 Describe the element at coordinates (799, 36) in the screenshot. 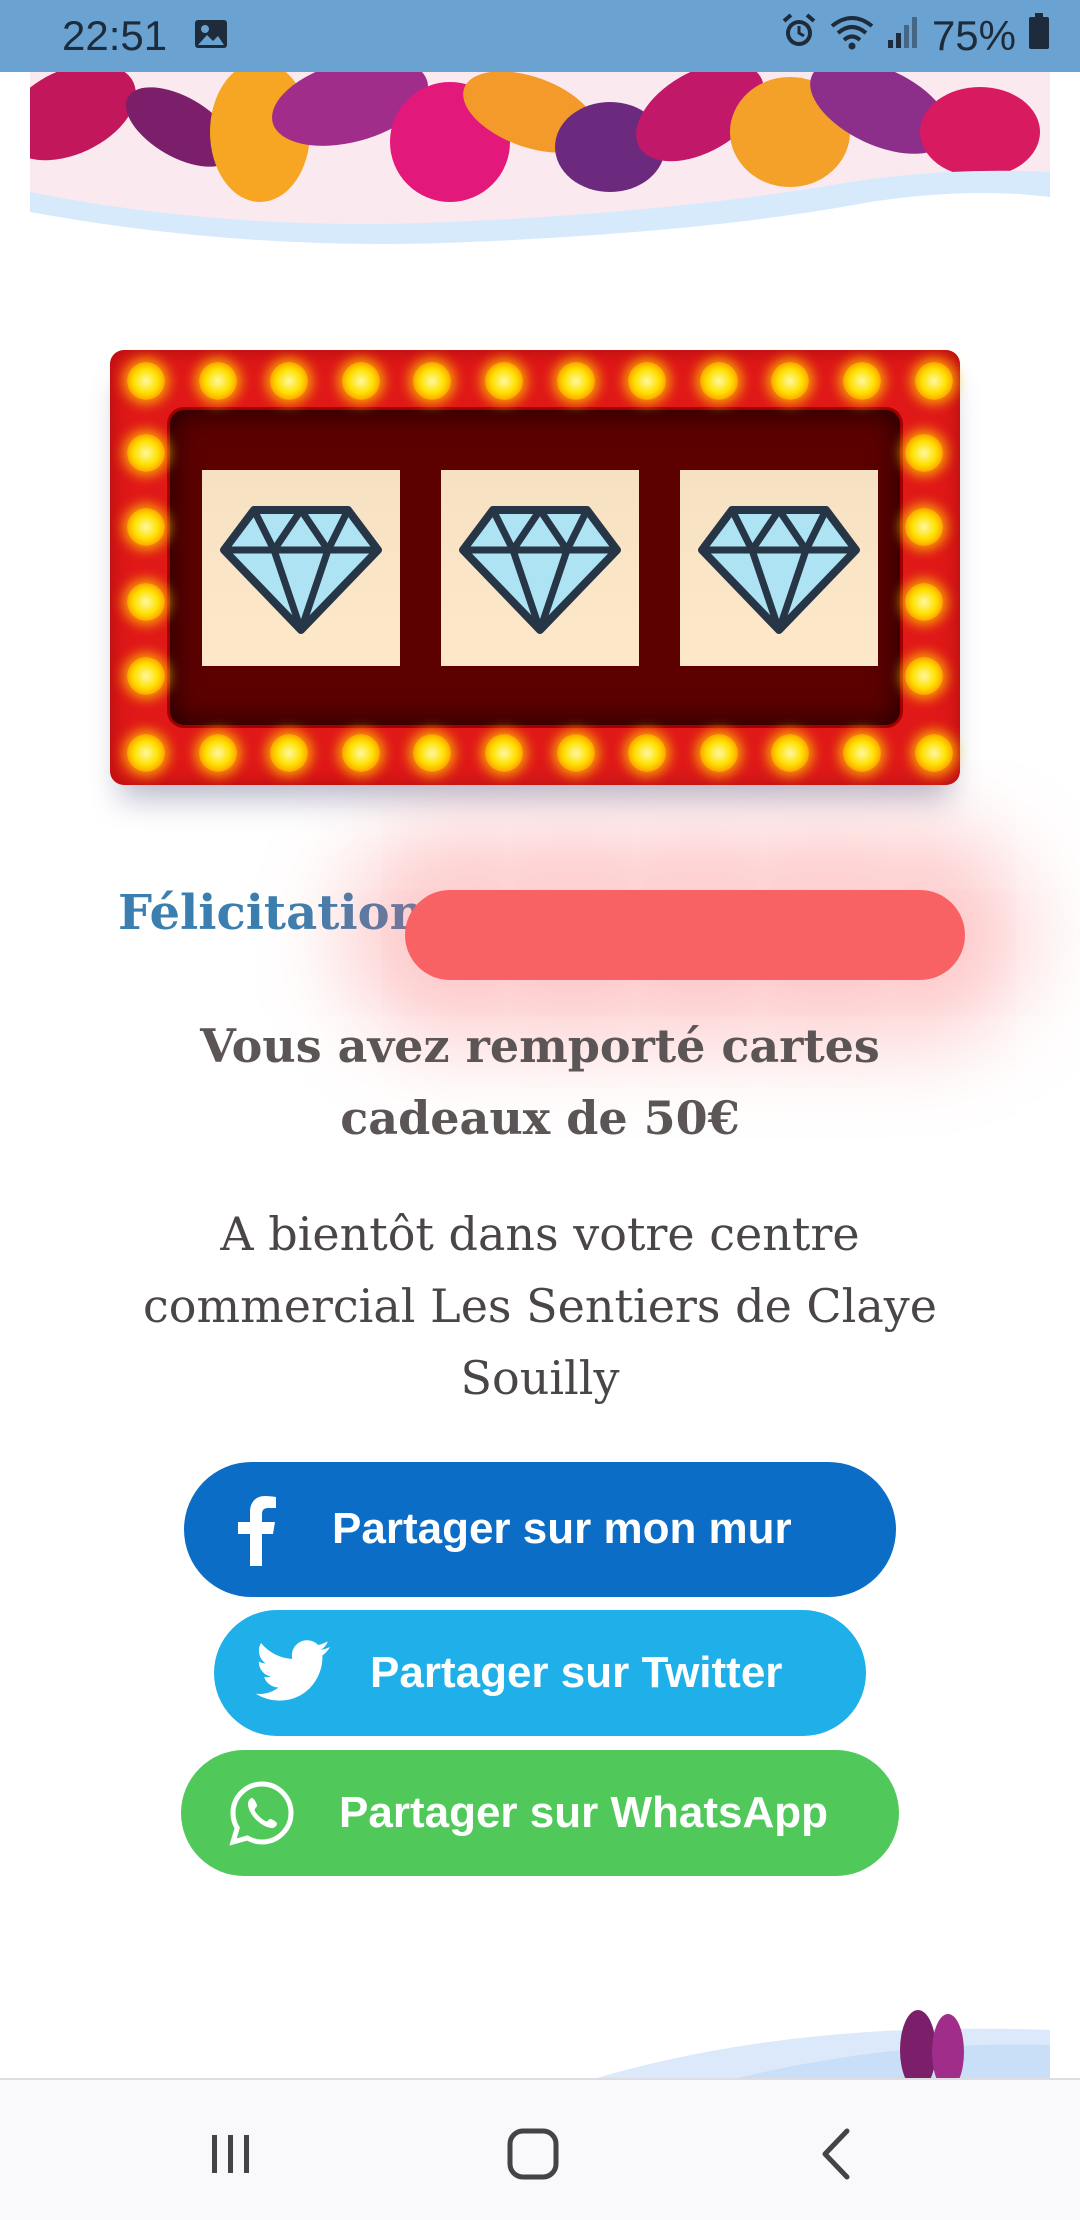

I see `alarm-icon` at that location.